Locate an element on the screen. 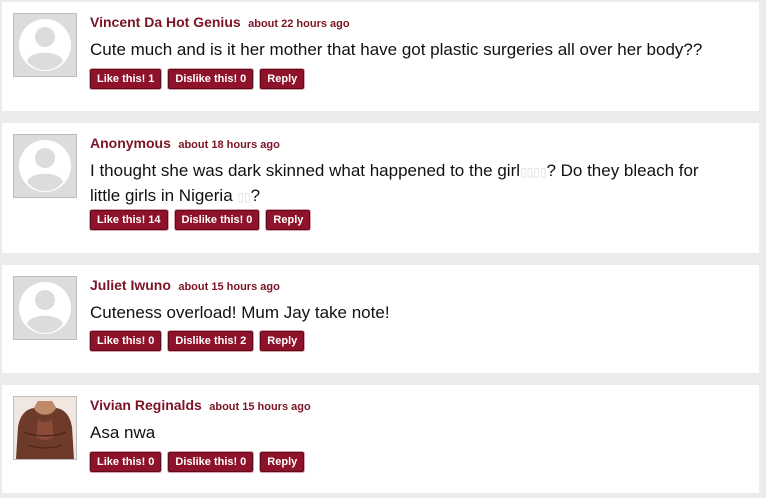  dislike-button: Dislike this! 2 is located at coordinates (211, 341).